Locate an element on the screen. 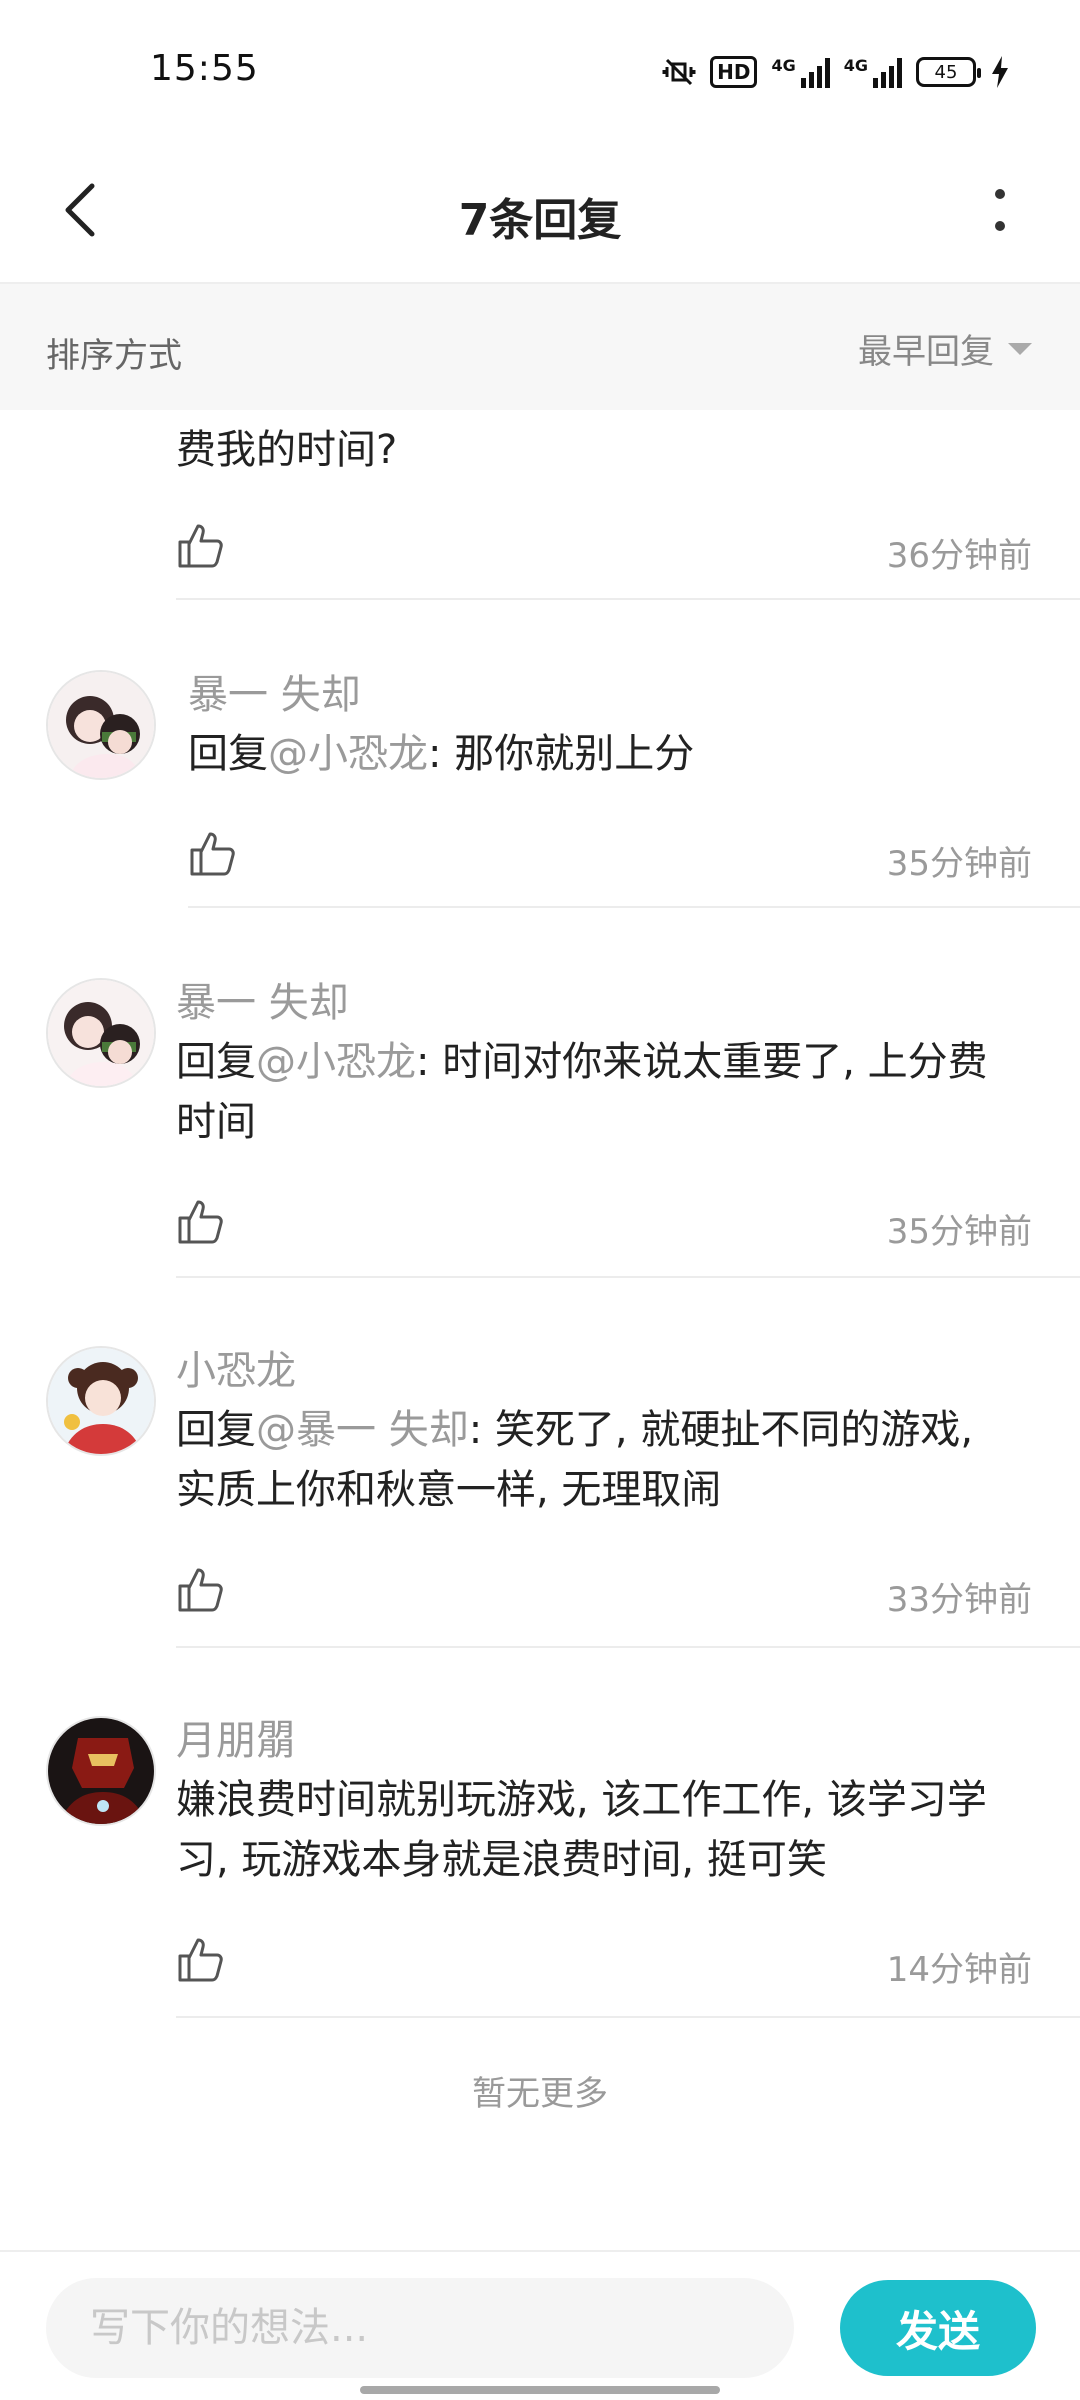 This screenshot has width=1080, height=2400. charging-bolt-icon is located at coordinates (1000, 72).